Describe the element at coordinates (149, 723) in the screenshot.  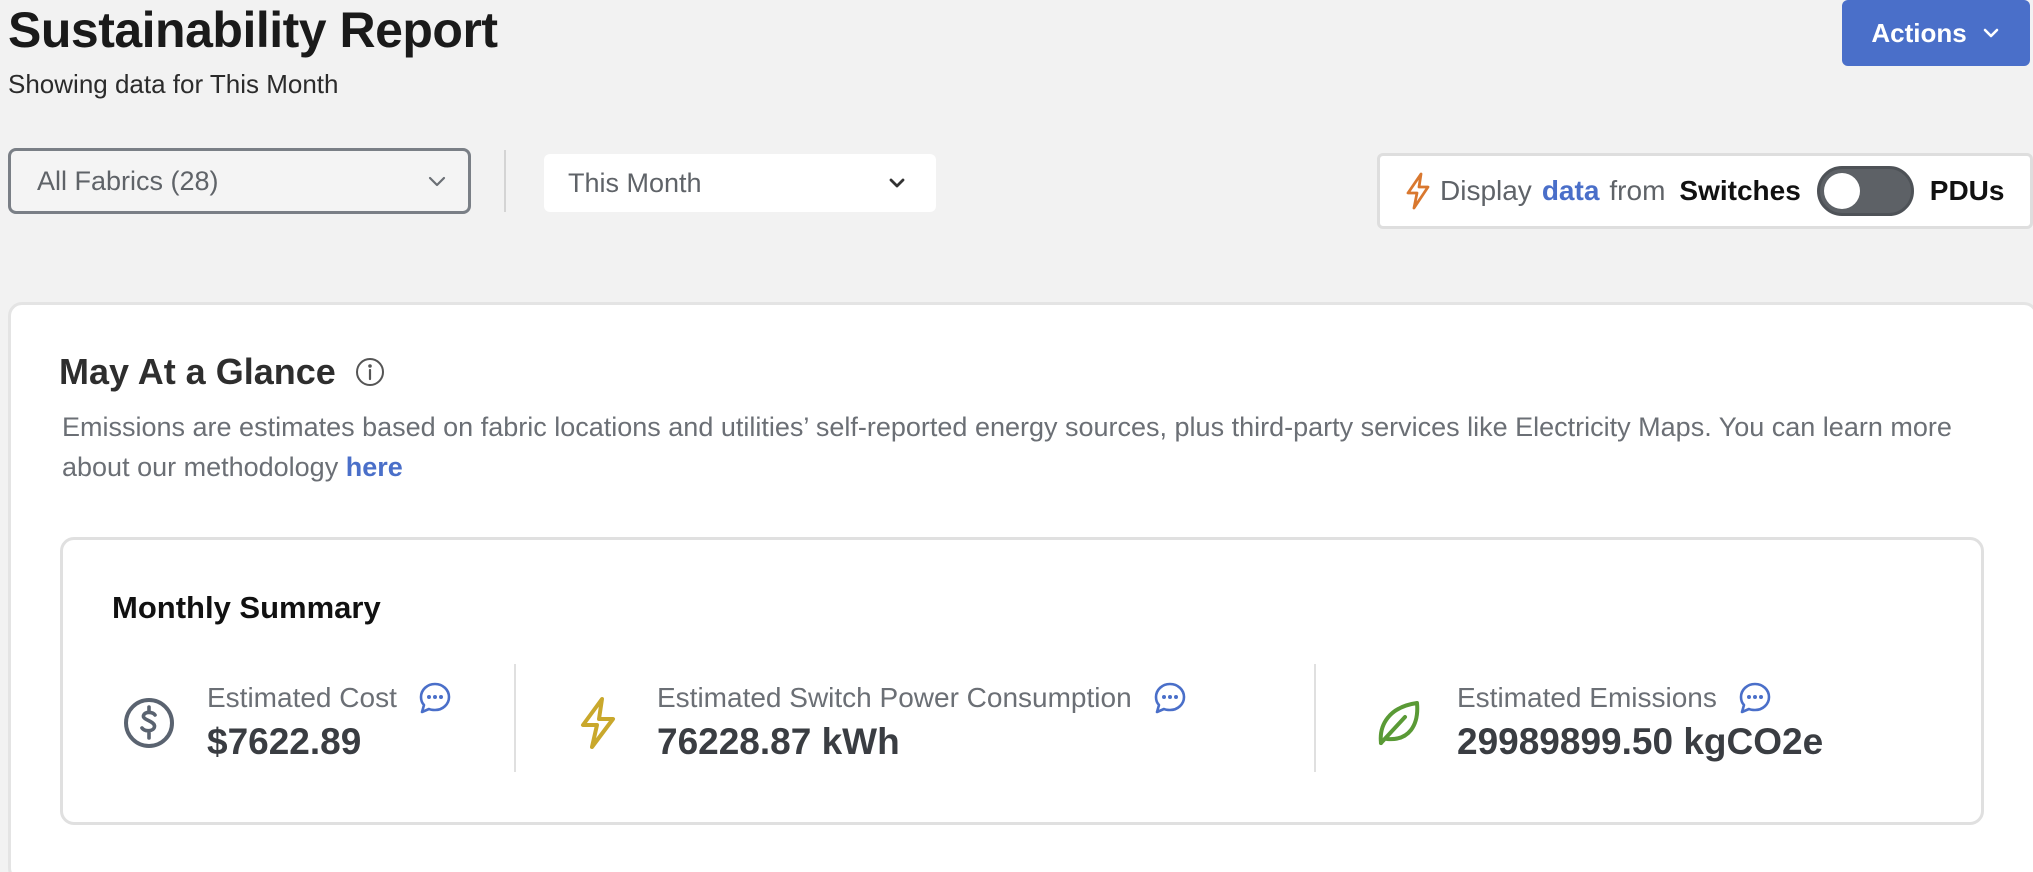
I see `dollar-circle-icon` at that location.